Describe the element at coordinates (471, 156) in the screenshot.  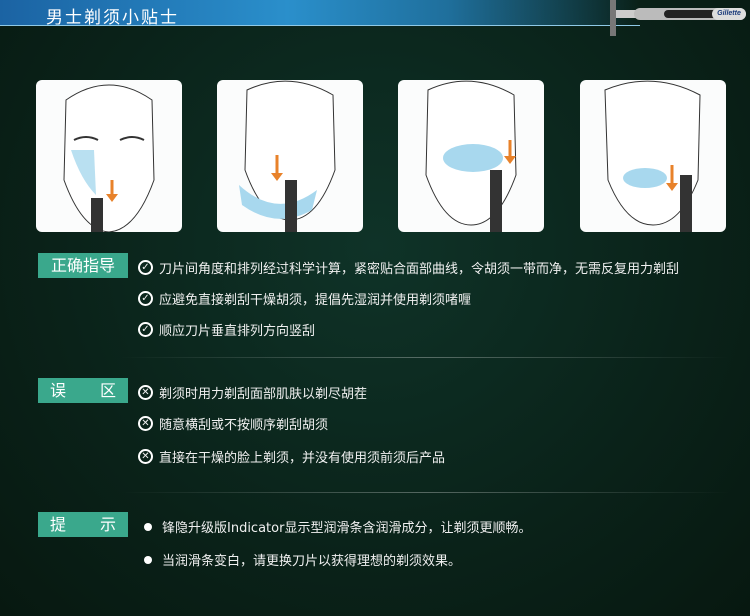
I see `step-image-lip` at that location.